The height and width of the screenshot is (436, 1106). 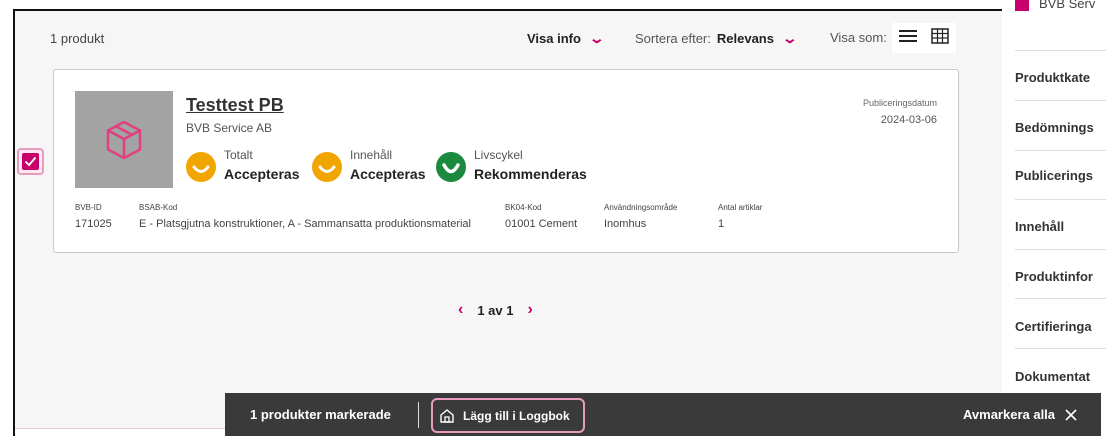 I want to click on meta-label: Användningsområde, so click(x=641, y=207).